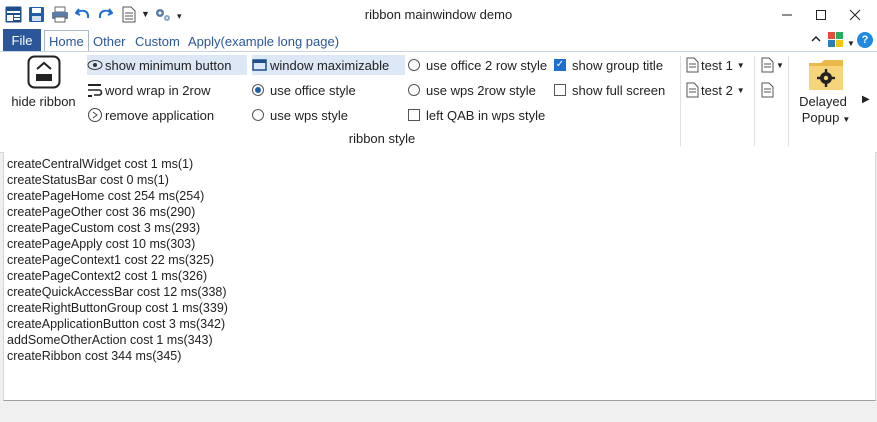 Image resolution: width=877 pixels, height=422 pixels. What do you see at coordinates (823, 101) in the screenshot?
I see `delayed-label: Delayed` at bounding box center [823, 101].